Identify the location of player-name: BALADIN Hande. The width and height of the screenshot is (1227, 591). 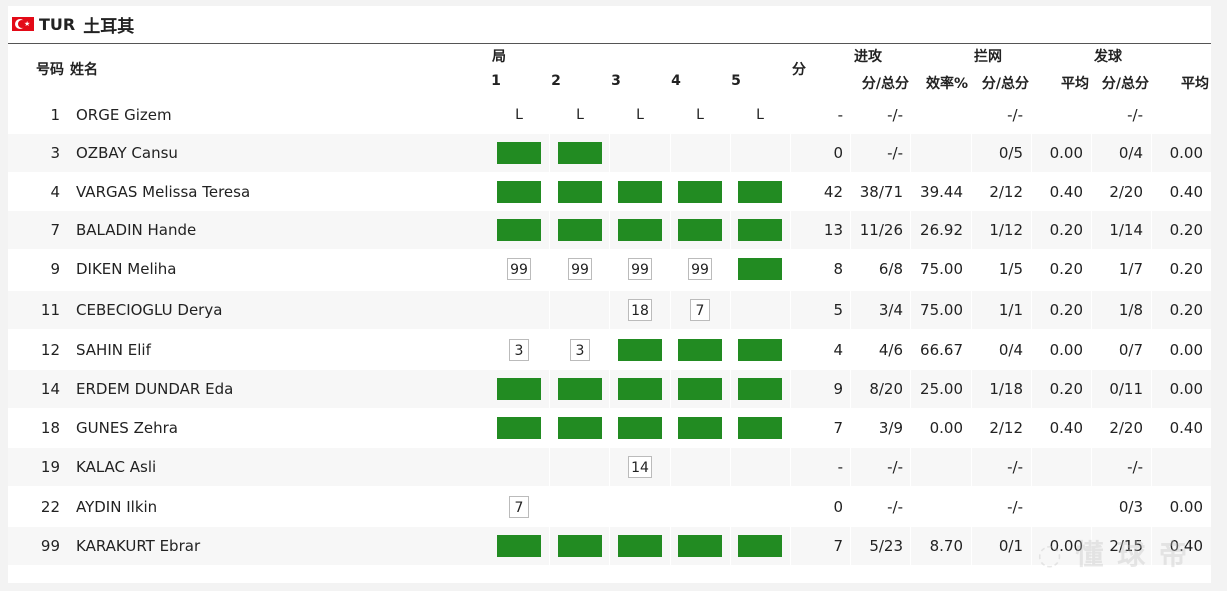
(136, 230).